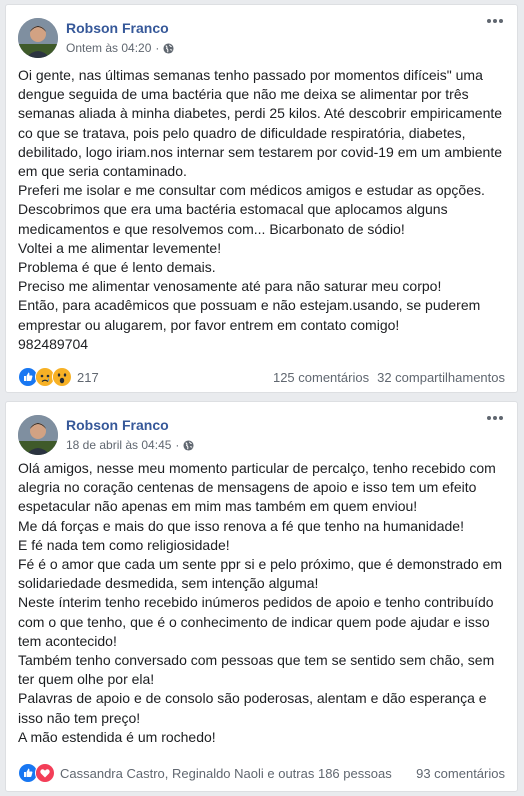  What do you see at coordinates (88, 377) in the screenshot?
I see `reaction-count: 217` at bounding box center [88, 377].